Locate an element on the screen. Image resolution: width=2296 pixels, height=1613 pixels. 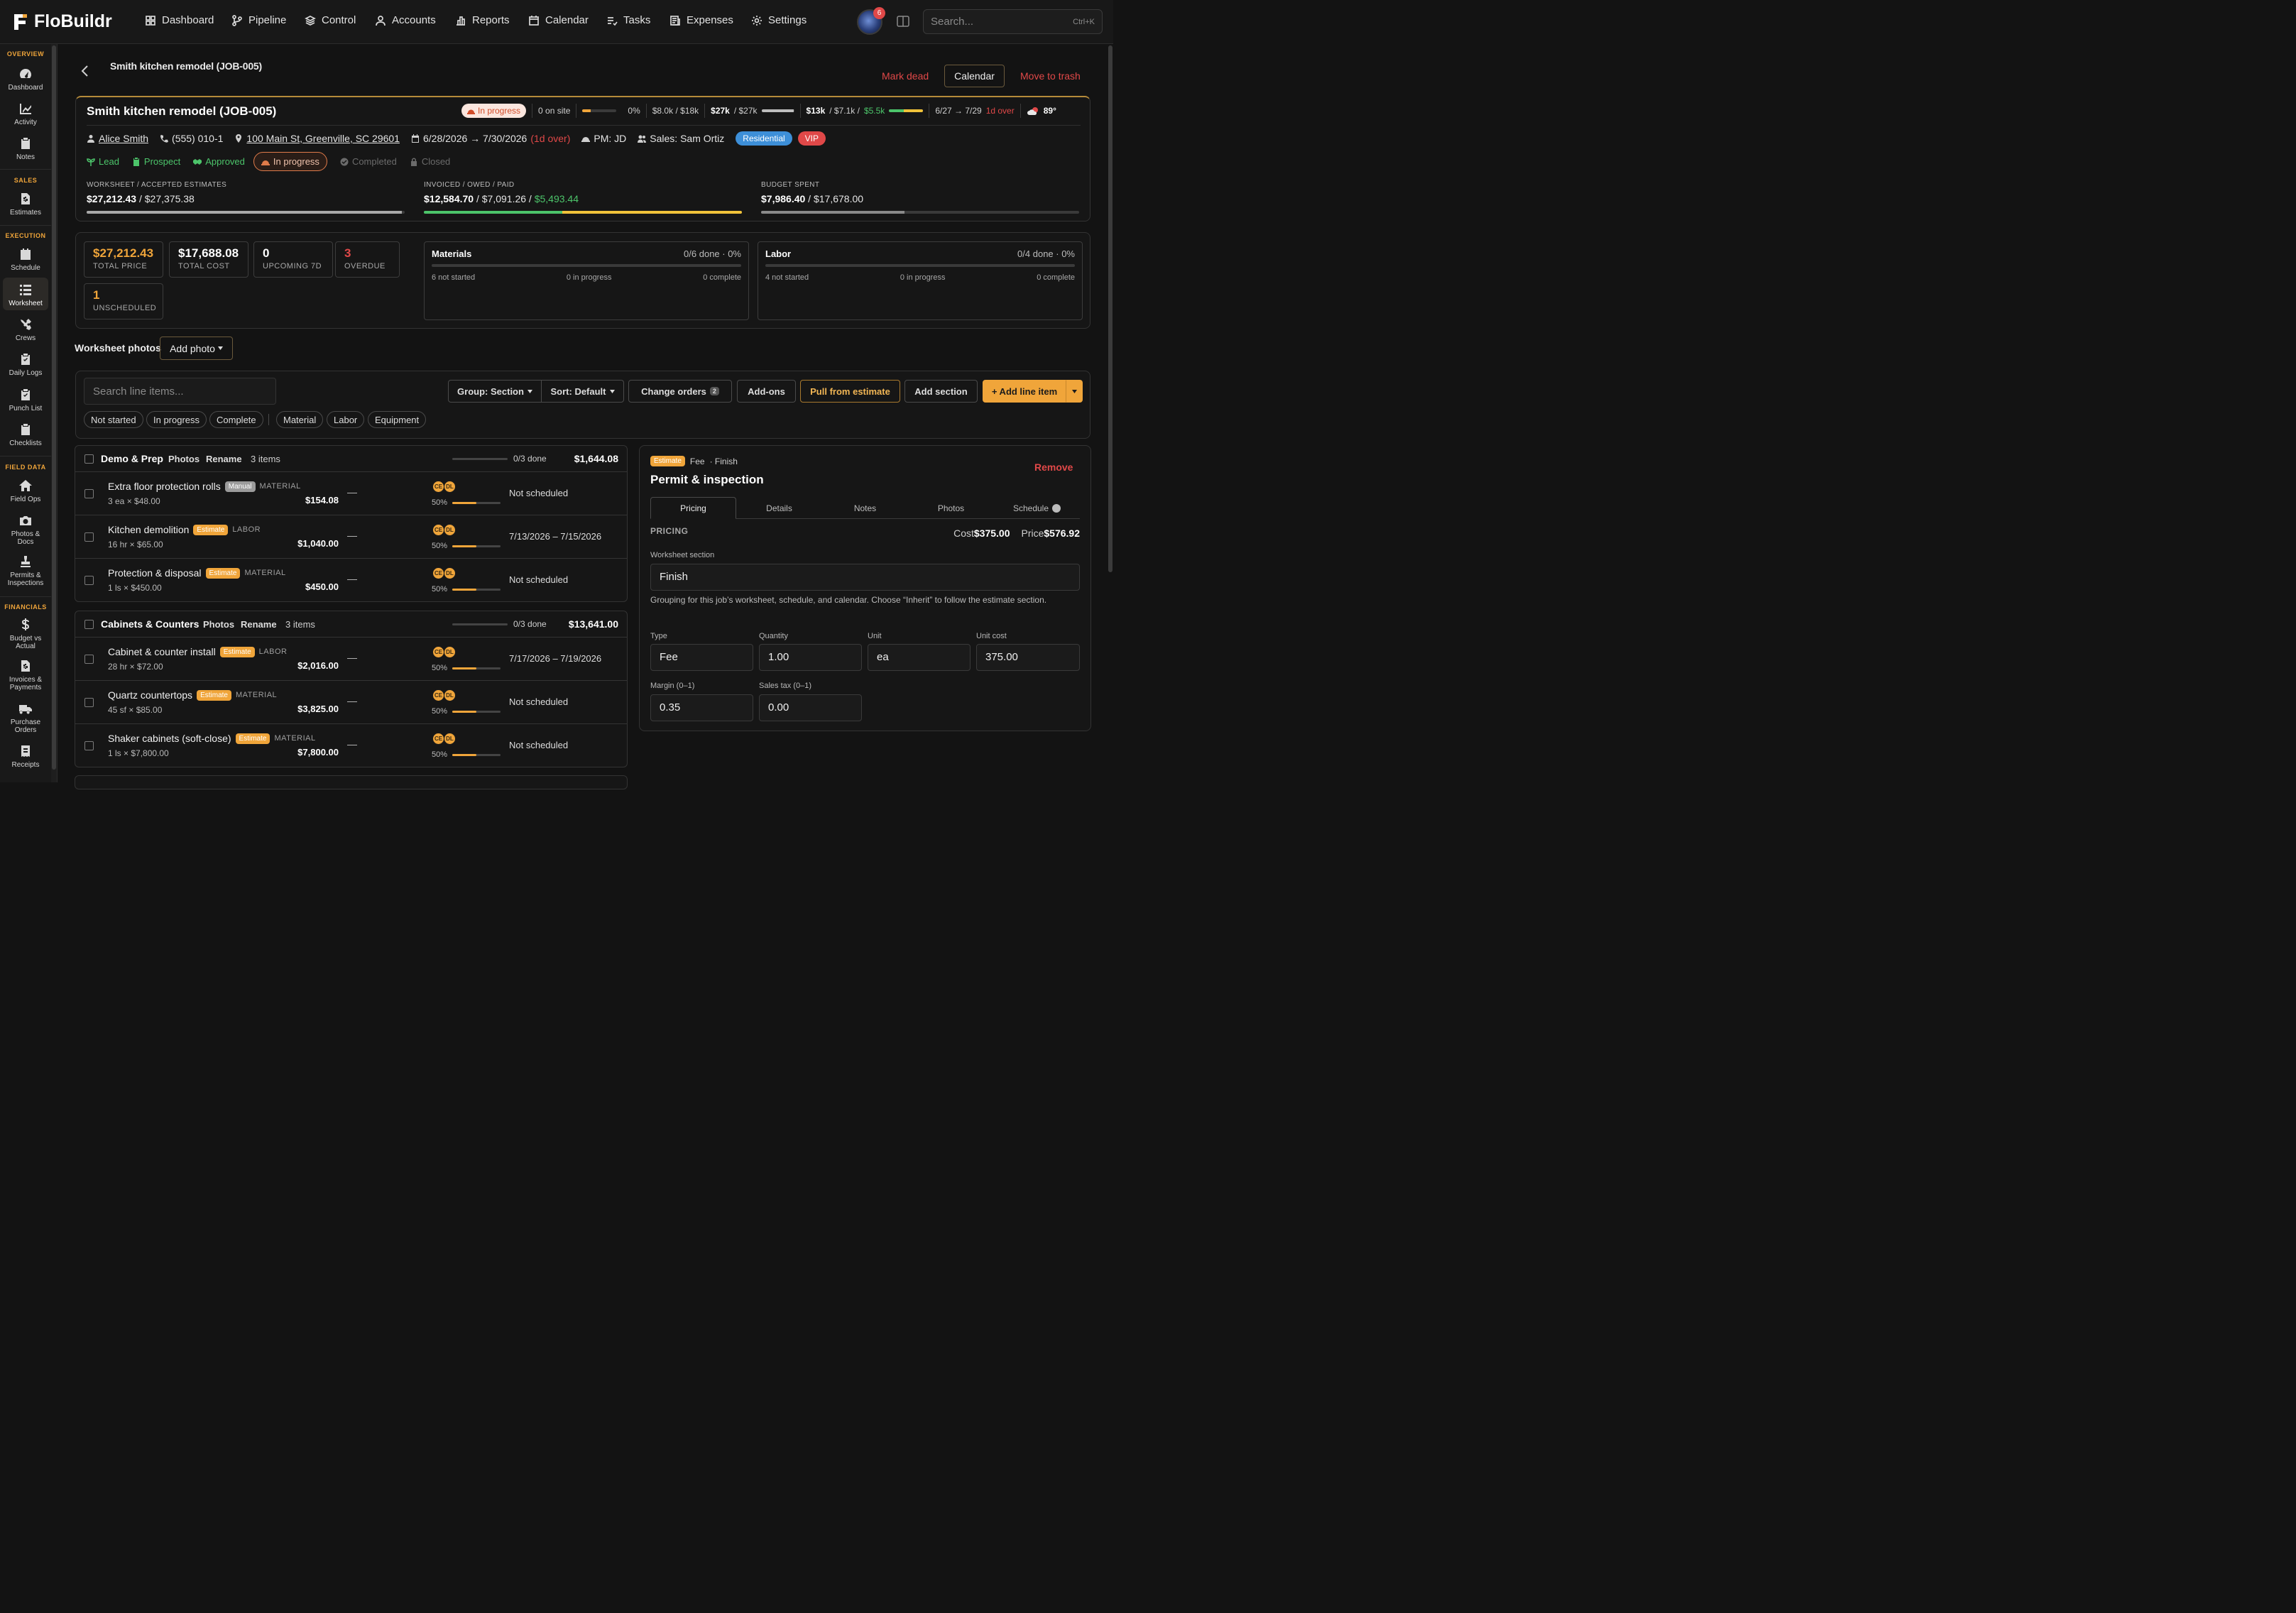
add-line-item-menu is located at coordinates (1074, 391).